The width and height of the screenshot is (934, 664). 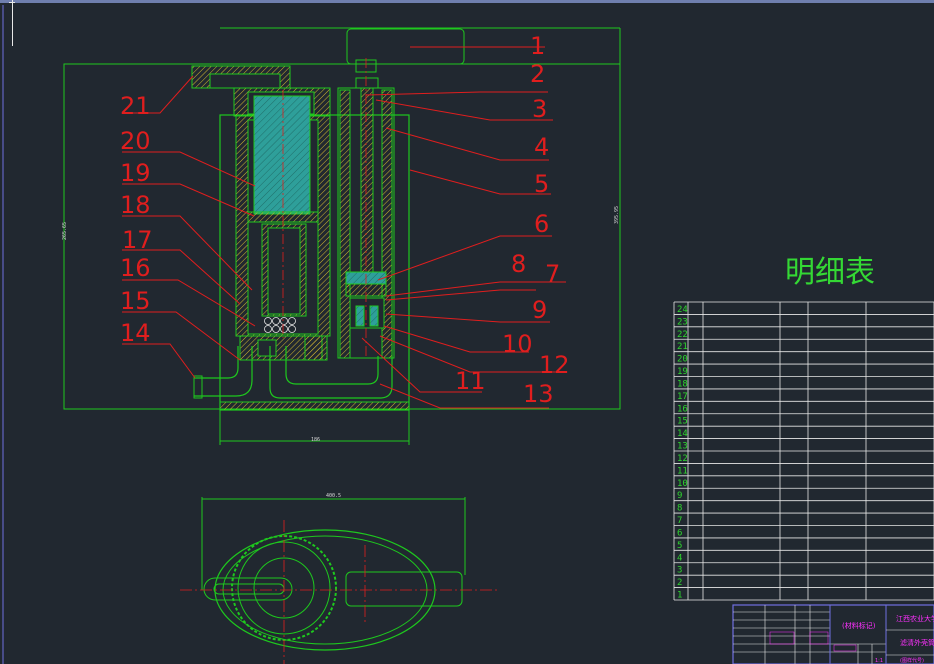 I want to click on tb-school: 江西农业大学, so click(x=915, y=618).